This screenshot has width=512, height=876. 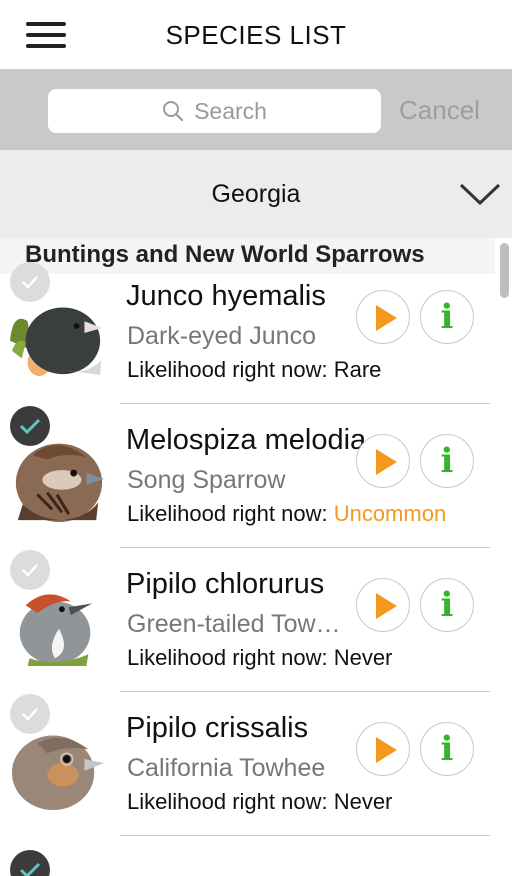 What do you see at coordinates (226, 296) in the screenshot?
I see `scientific-name: Junco hyemalis` at bounding box center [226, 296].